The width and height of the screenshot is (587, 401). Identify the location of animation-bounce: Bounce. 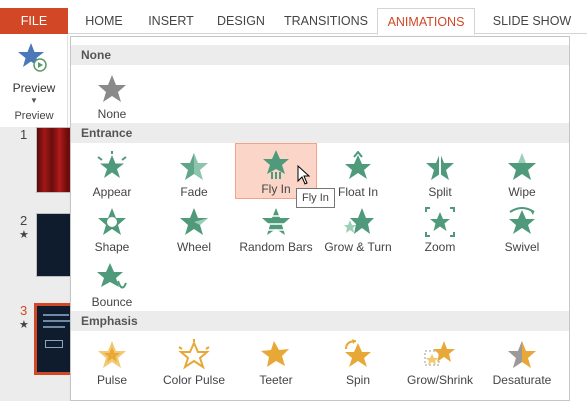
(112, 284).